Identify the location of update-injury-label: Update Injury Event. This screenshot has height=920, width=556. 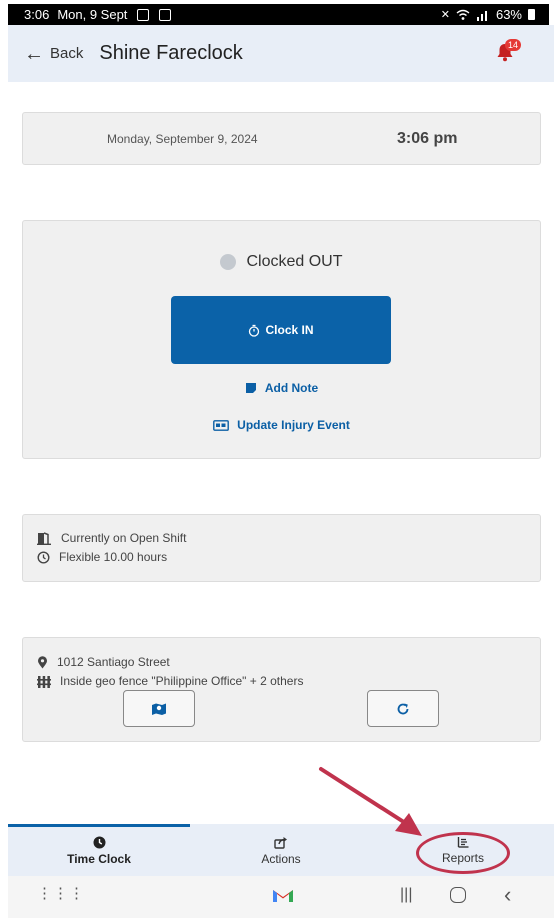
(293, 425).